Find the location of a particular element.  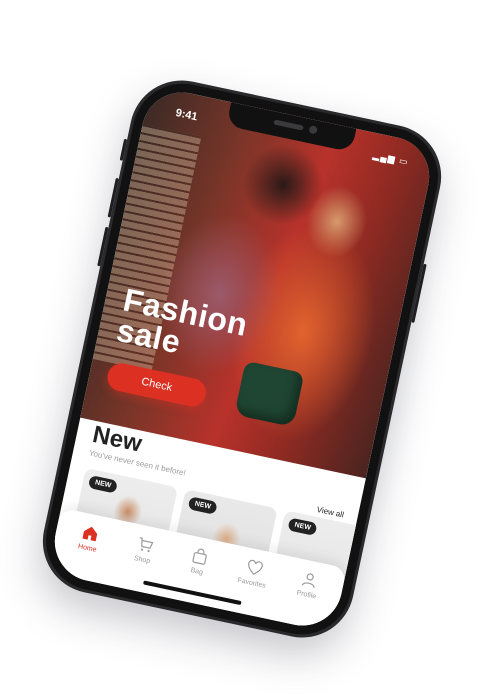

tab-home: Home is located at coordinates (86, 551).